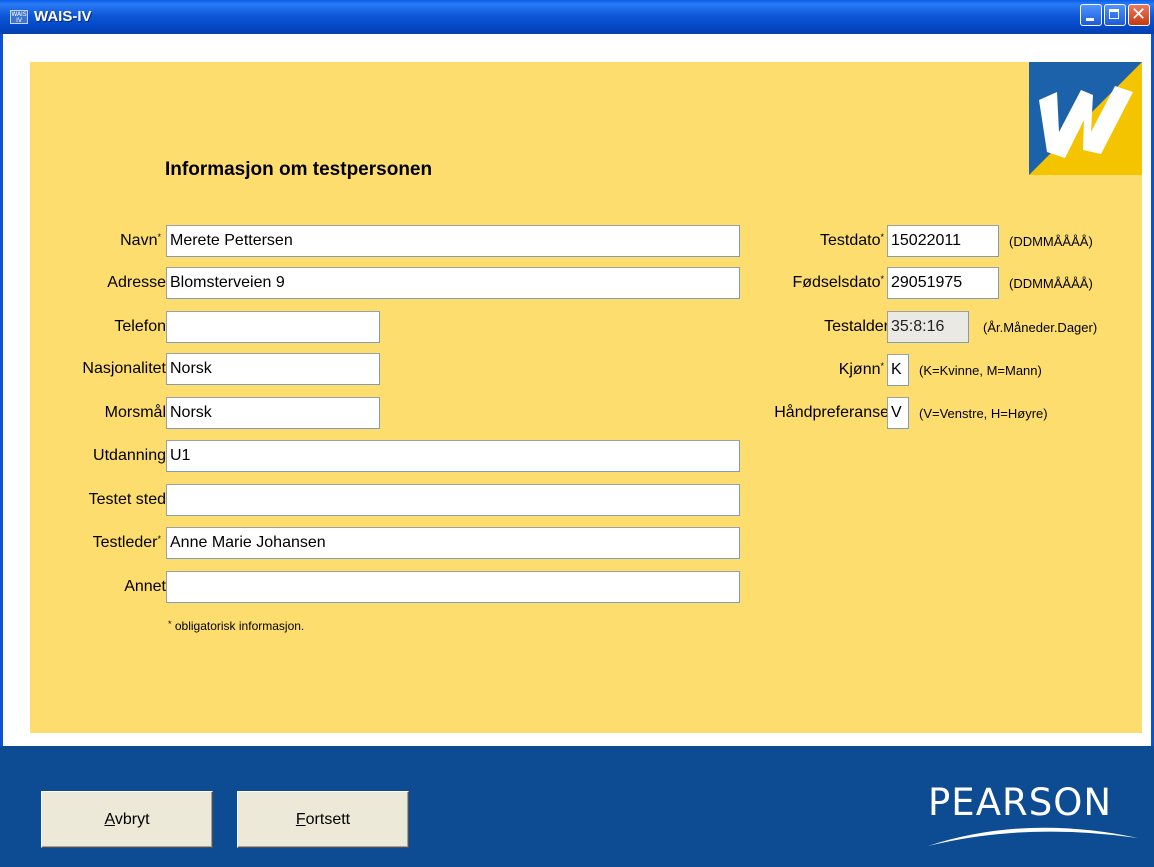 The height and width of the screenshot is (867, 1154). I want to click on testleder-label: Testleder*, so click(126, 542).